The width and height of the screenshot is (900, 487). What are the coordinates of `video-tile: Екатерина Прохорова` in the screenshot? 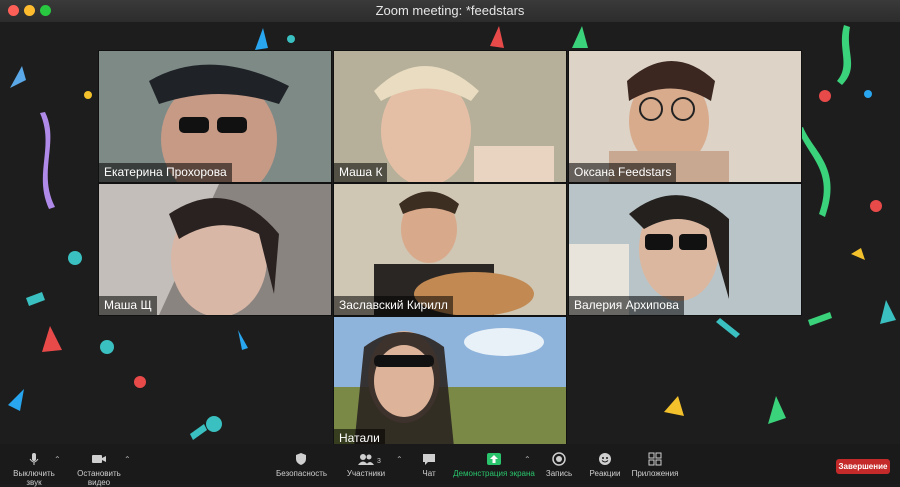 It's located at (215, 116).